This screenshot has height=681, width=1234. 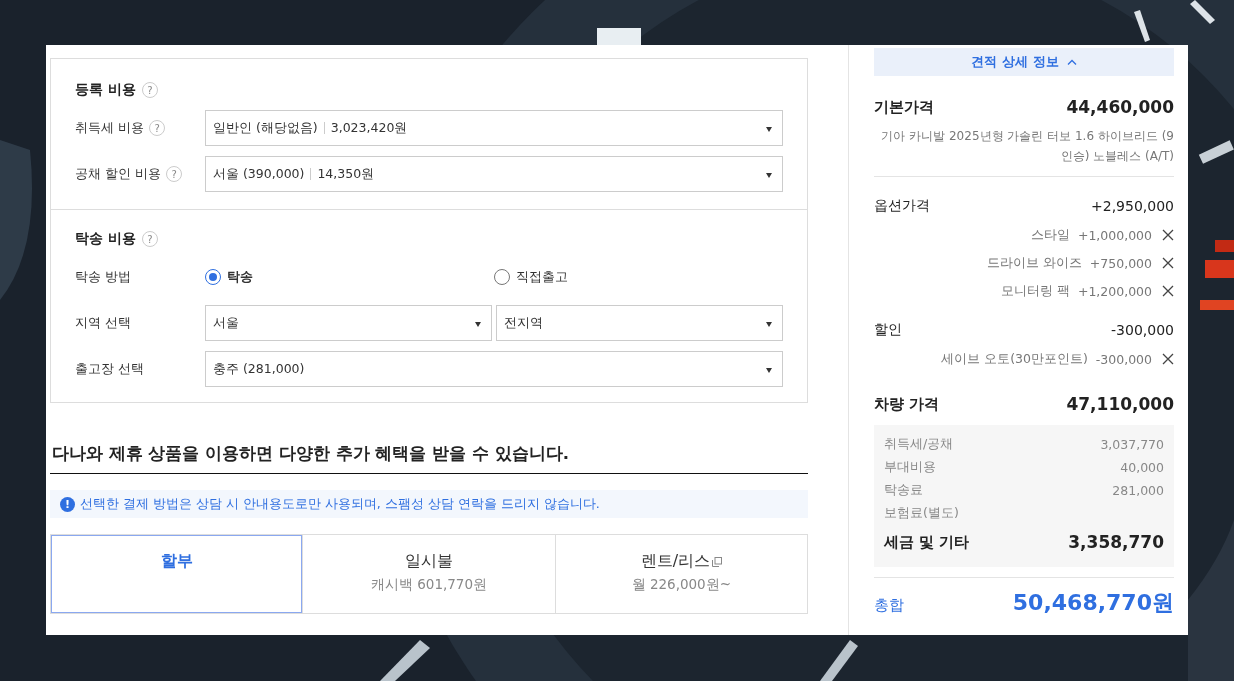 What do you see at coordinates (927, 542) in the screenshot?
I see `tax-total-label: 세금 및 기타` at bounding box center [927, 542].